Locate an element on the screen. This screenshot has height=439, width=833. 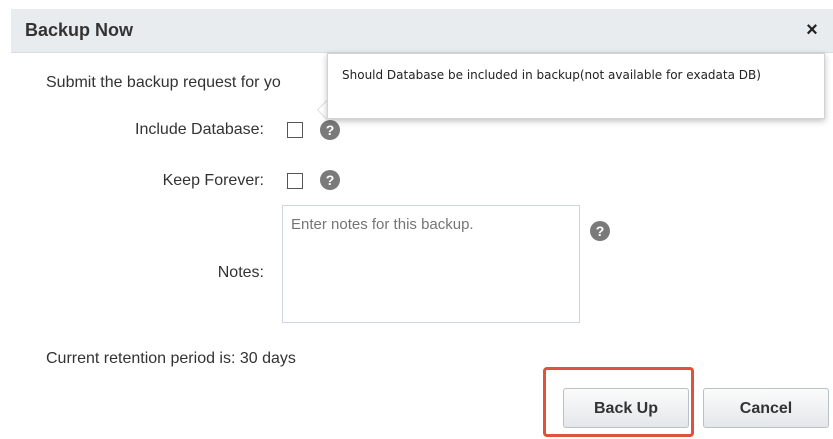
retention-period-text: Current retention period is: 30 days is located at coordinates (171, 358).